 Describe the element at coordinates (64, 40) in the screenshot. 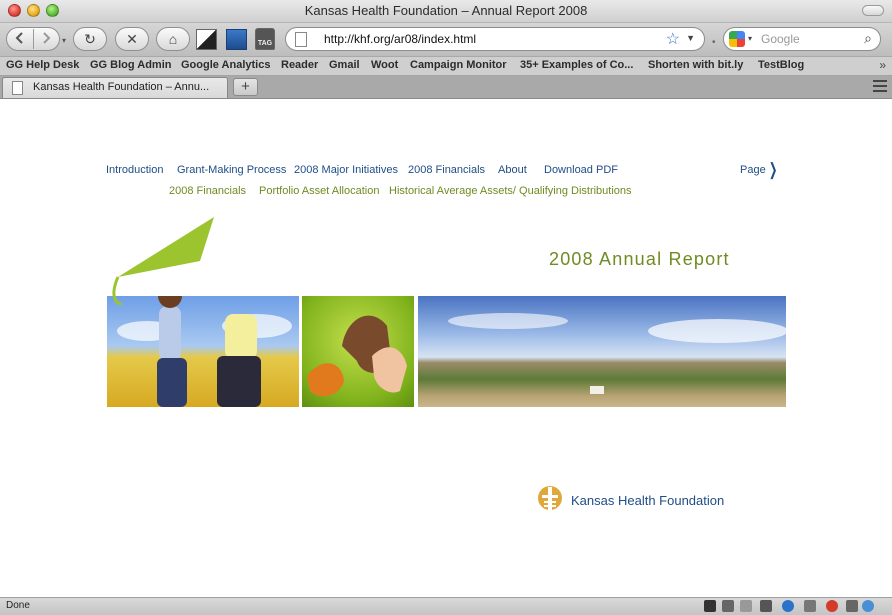

I see `history-dropdown-icon: ▾` at that location.